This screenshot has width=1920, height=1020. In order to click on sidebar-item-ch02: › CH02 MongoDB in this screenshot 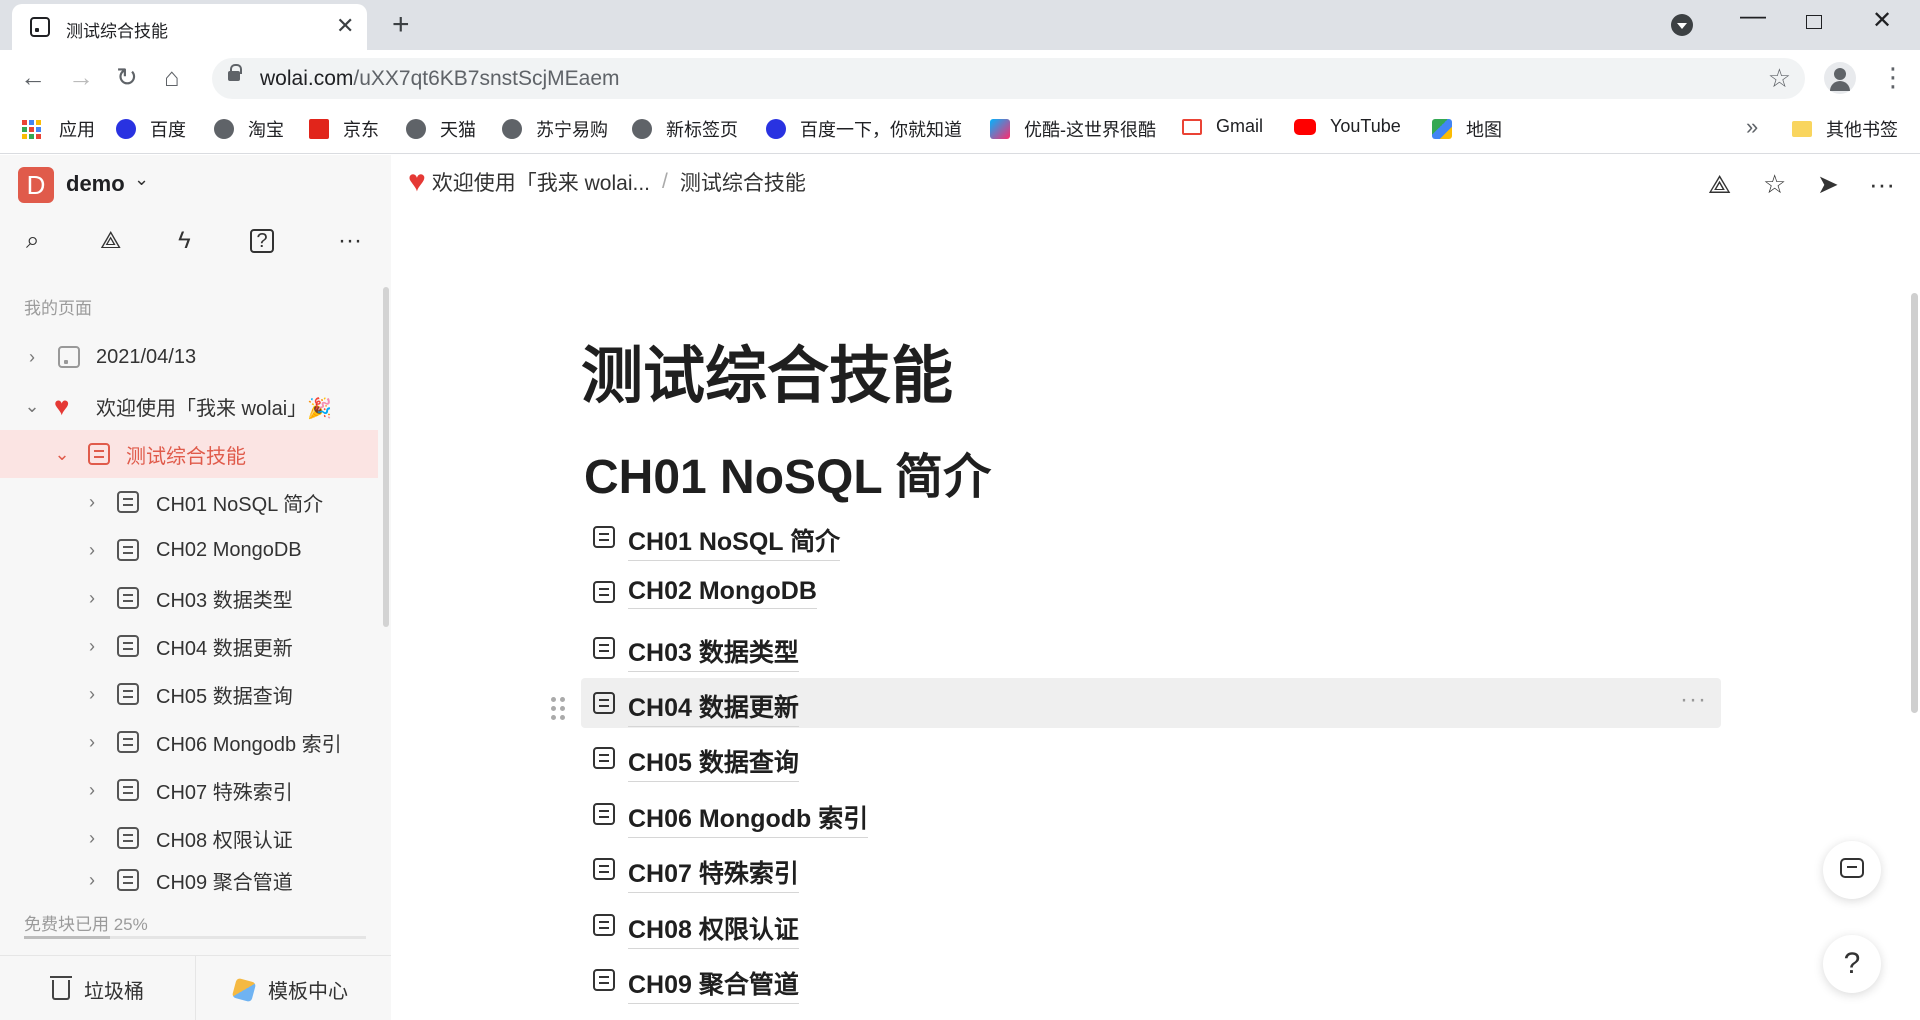, I will do `click(189, 550)`.